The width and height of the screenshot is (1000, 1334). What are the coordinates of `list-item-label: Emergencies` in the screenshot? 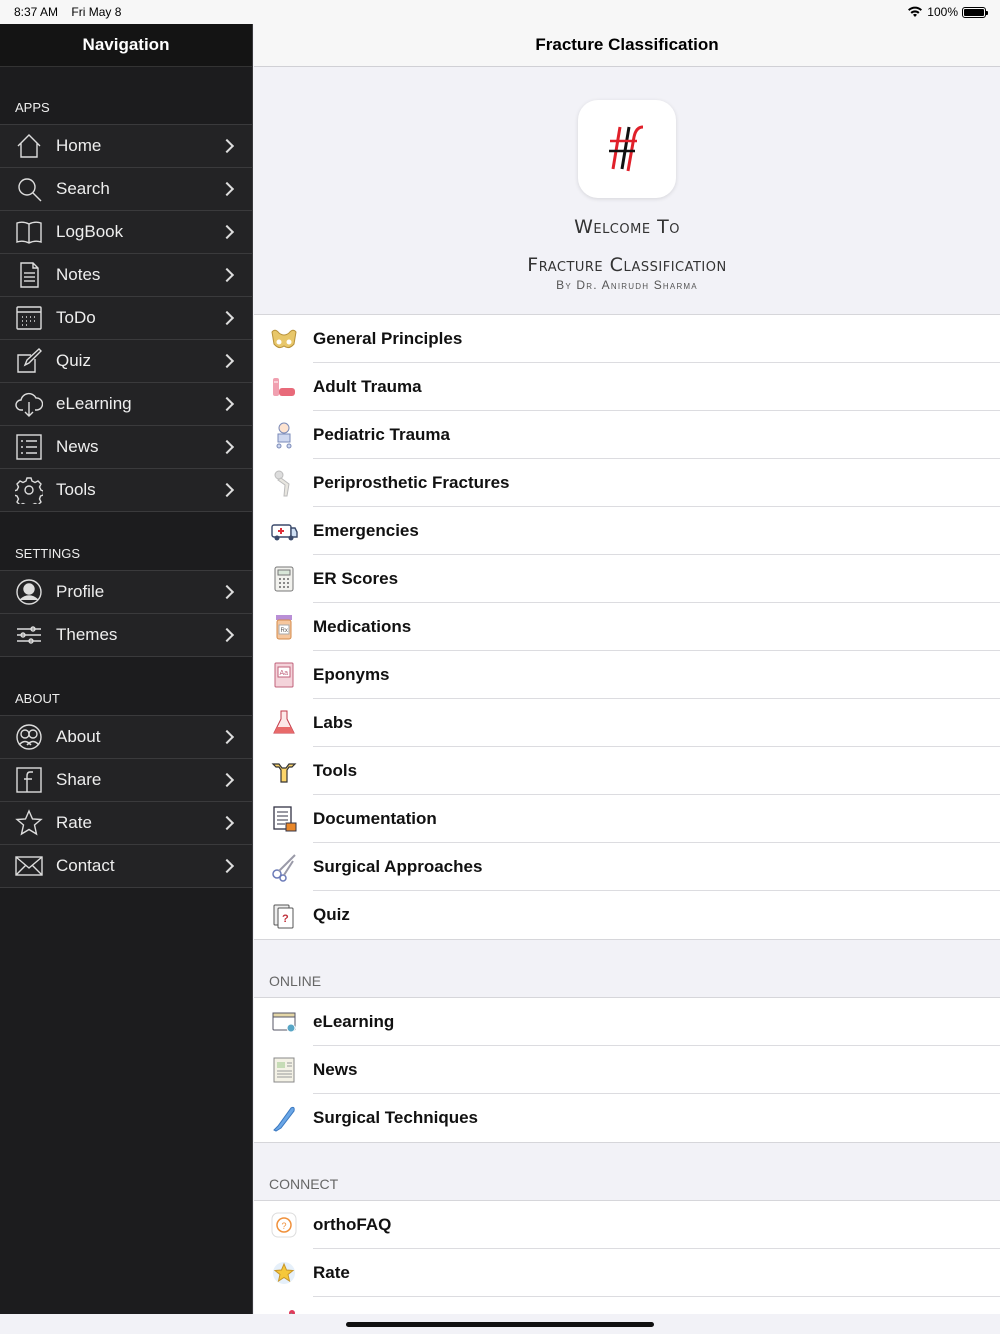 It's located at (366, 530).